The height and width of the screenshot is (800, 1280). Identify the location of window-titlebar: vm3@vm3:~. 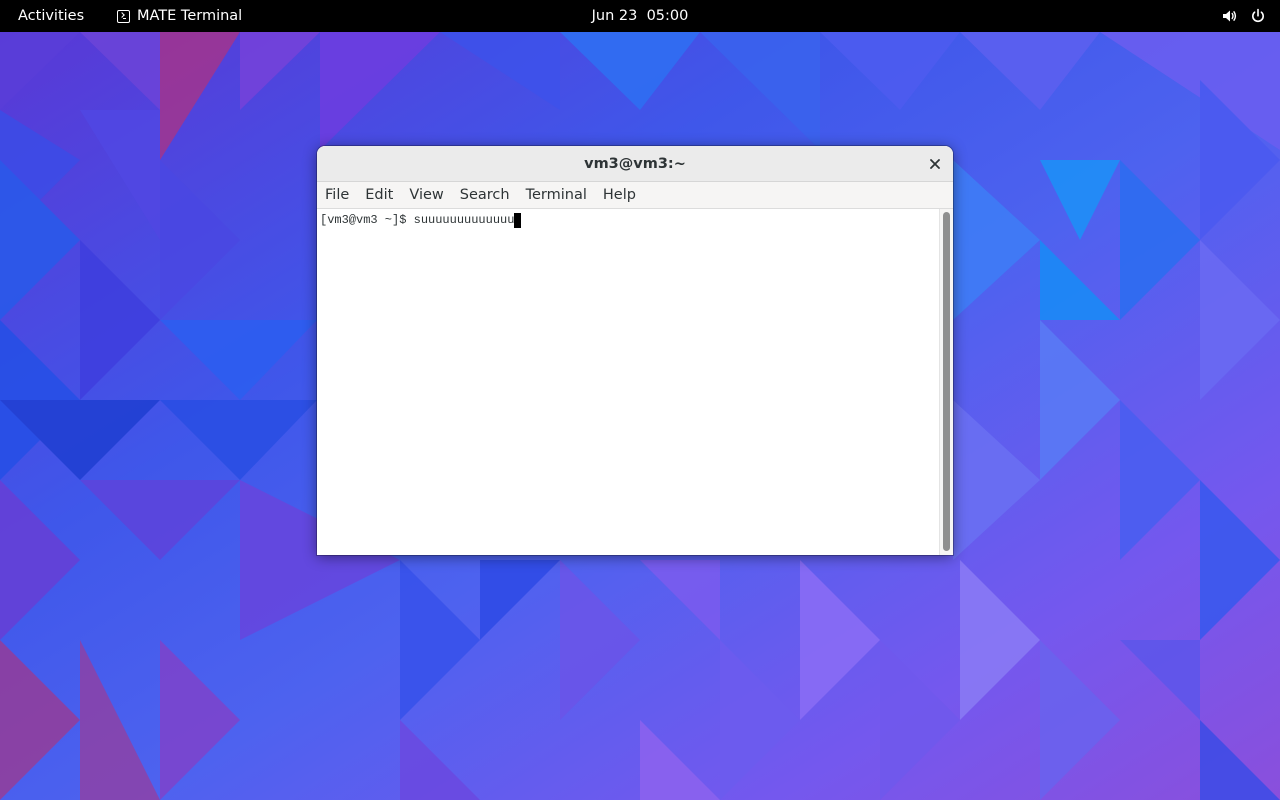
(635, 164).